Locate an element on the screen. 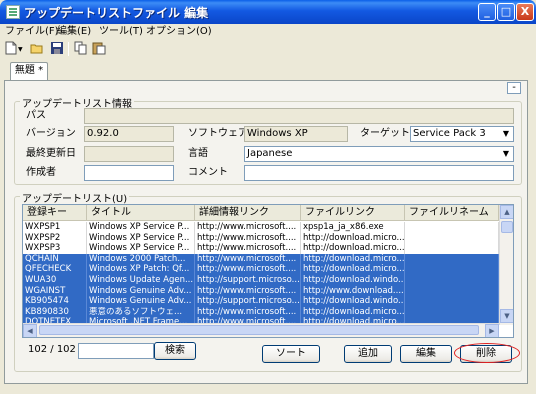  path-label: パス is located at coordinates (36, 115).